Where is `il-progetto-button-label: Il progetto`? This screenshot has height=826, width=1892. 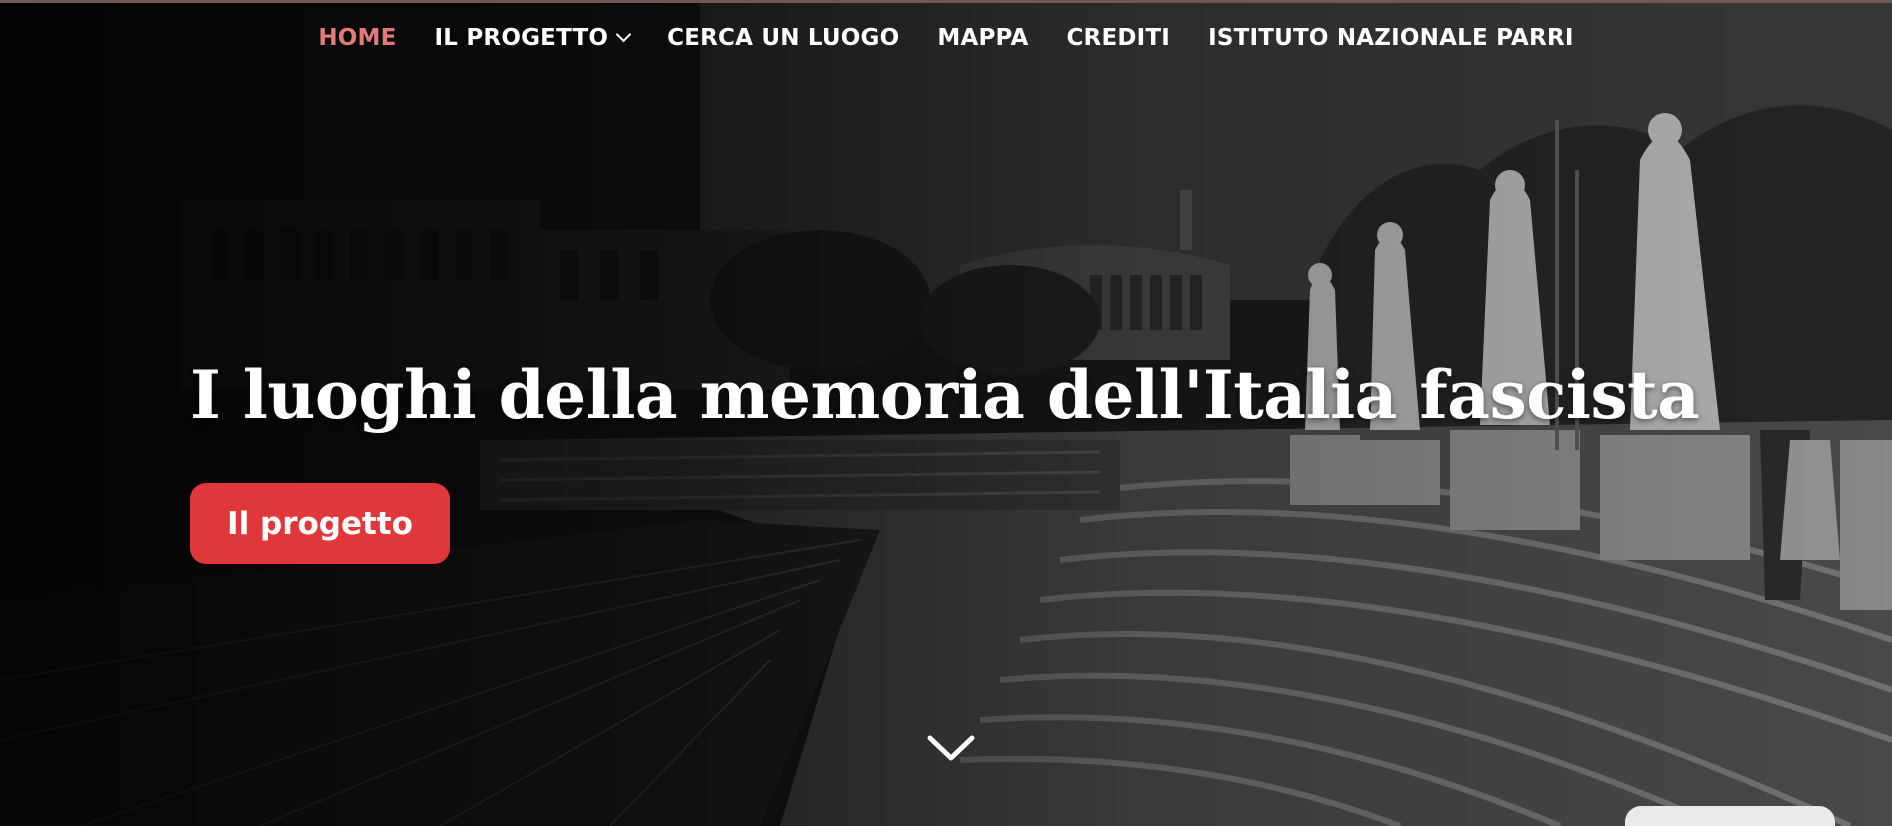 il-progetto-button-label: Il progetto is located at coordinates (320, 523).